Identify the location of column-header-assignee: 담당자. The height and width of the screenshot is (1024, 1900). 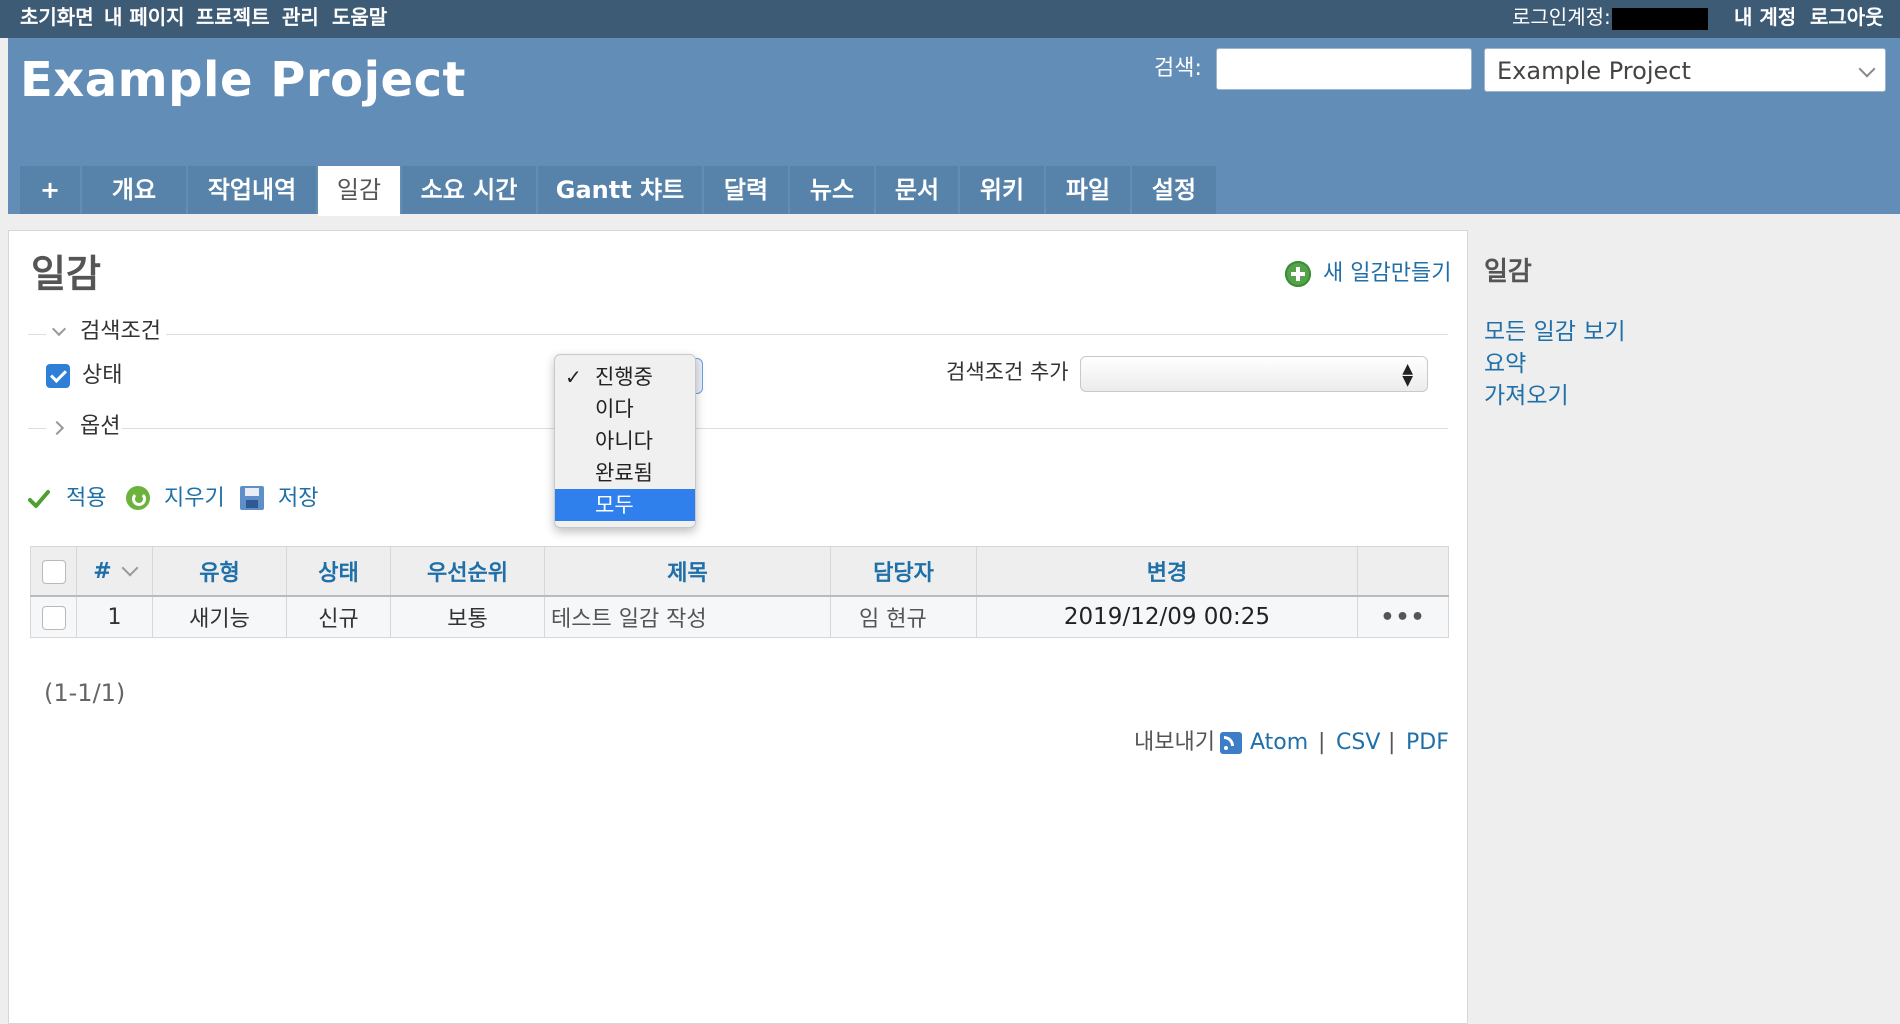
(903, 571).